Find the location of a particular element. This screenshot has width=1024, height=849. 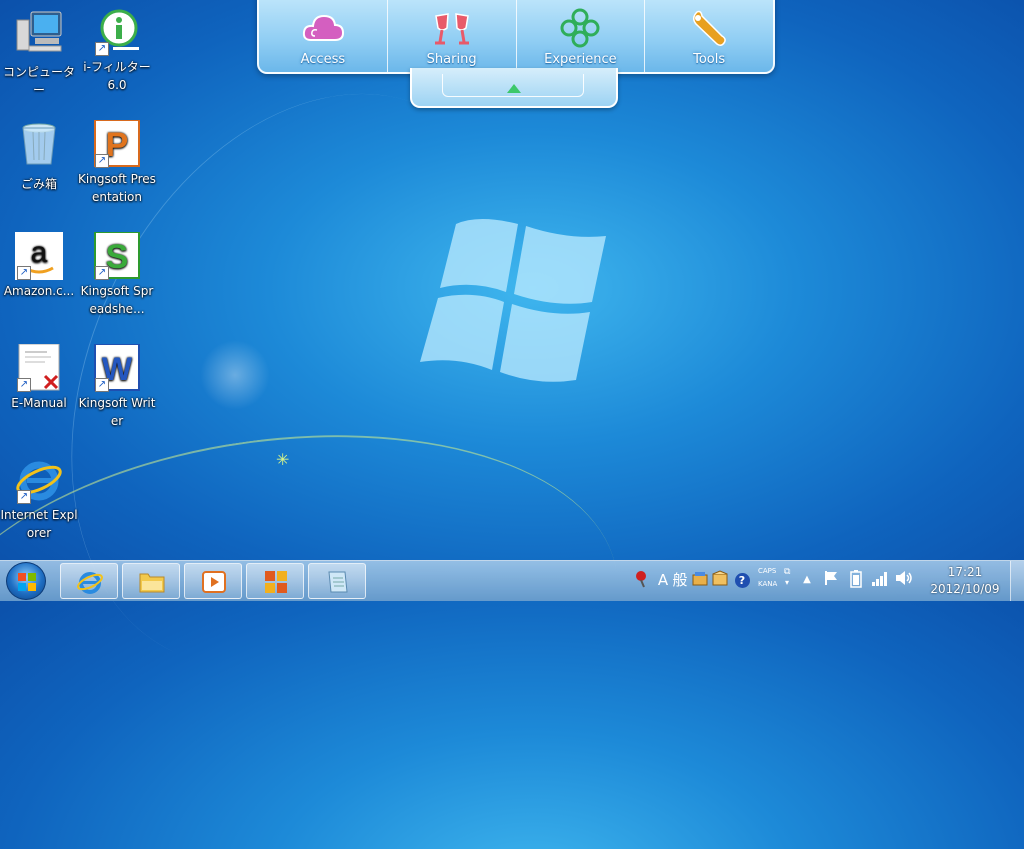

launcher-bar: Access Sharing Experience Tools is located at coordinates (516, 37).